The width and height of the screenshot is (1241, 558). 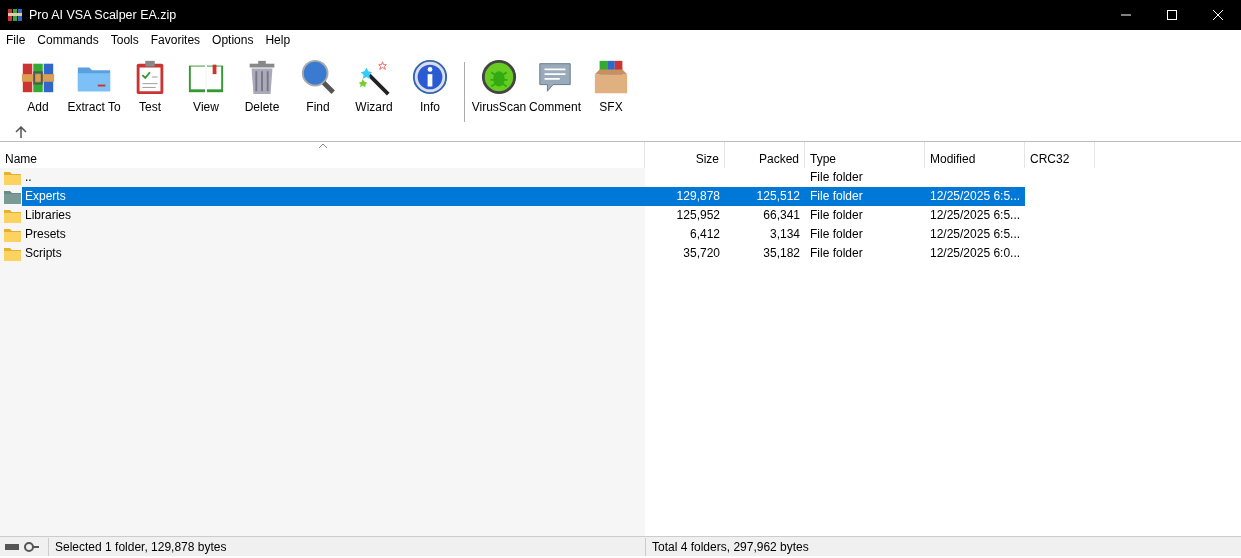 I want to click on toolbar-button: Find, so click(x=318, y=87).